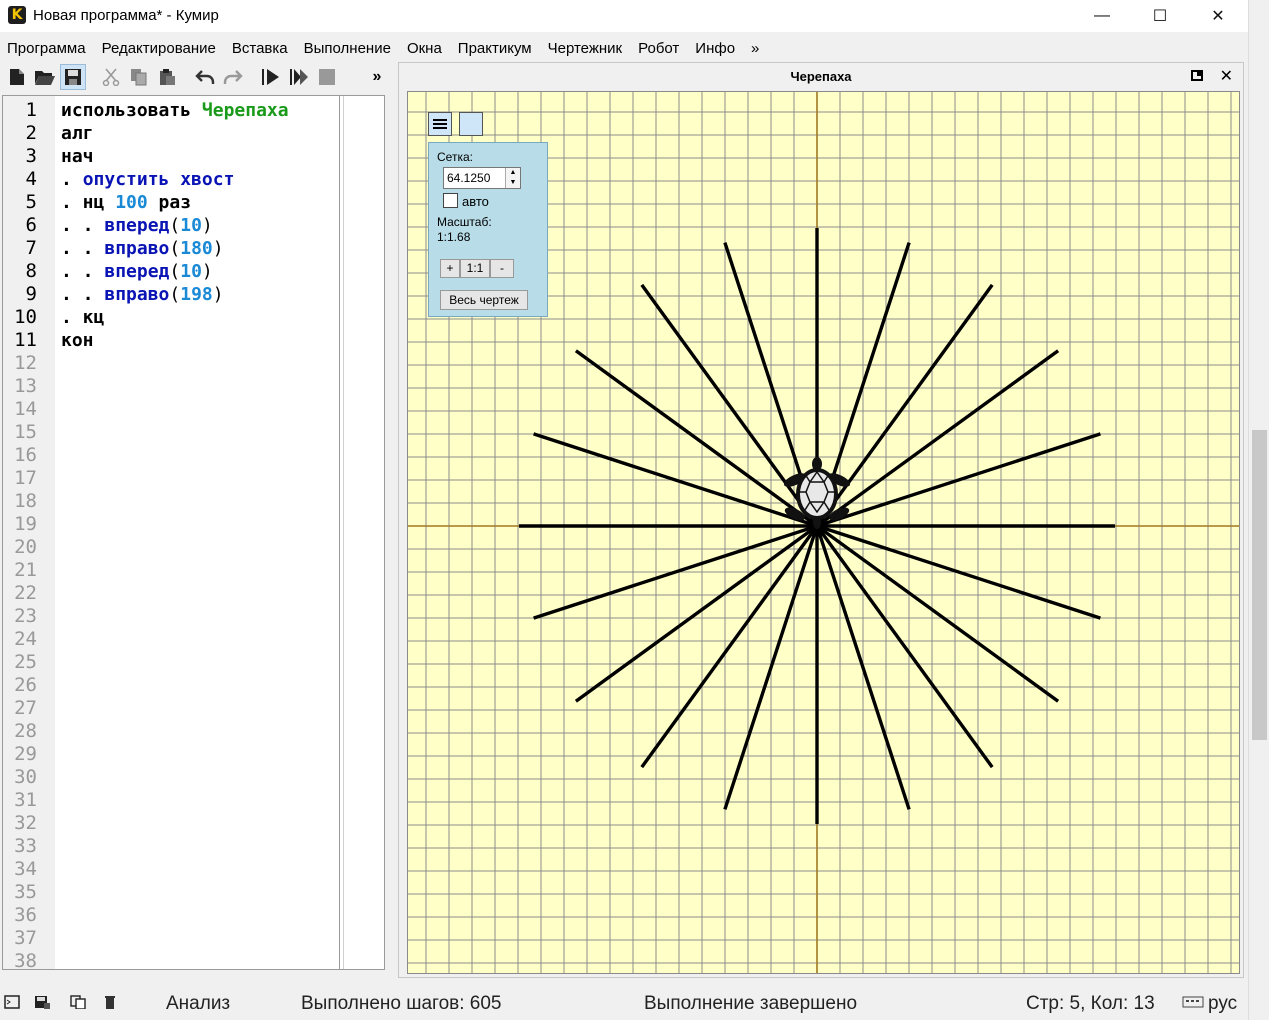  I want to click on code-line: нач, so click(77, 156).